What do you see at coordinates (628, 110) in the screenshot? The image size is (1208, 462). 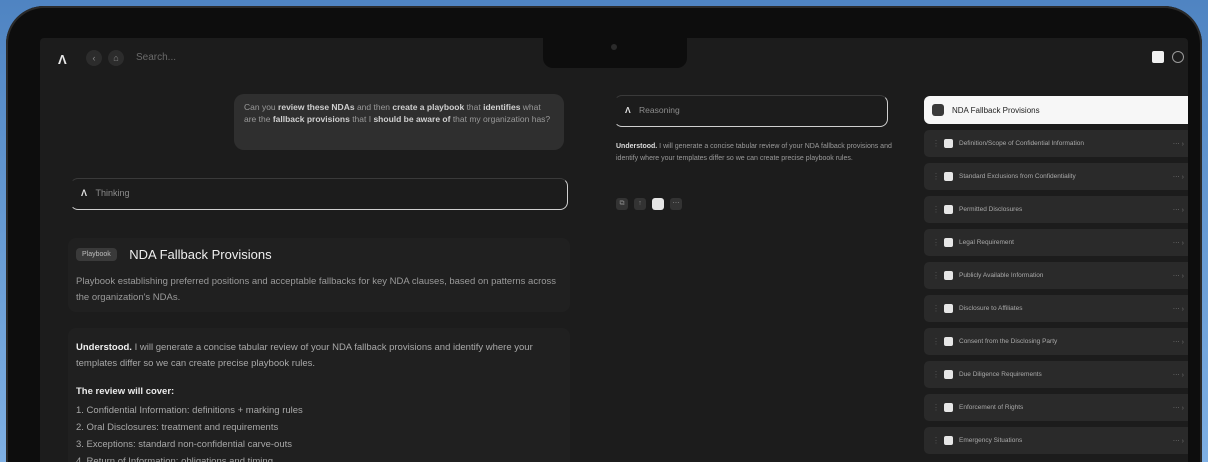 I see `reasoning-logo-icon: Λ` at bounding box center [628, 110].